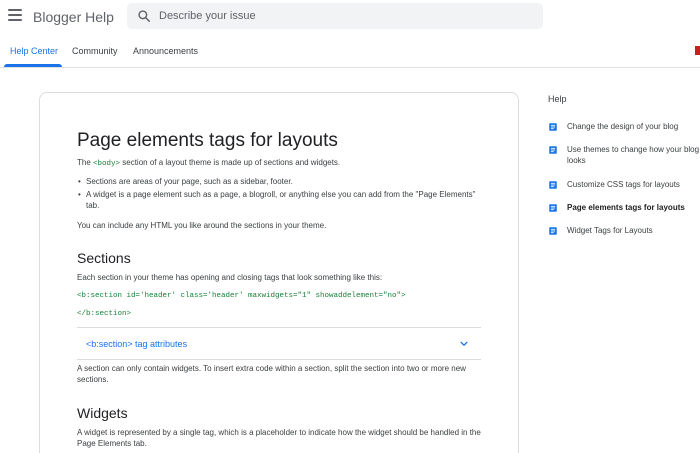  What do you see at coordinates (633, 184) in the screenshot?
I see `sidebar-item-label: Customize CSS tags for layouts` at bounding box center [633, 184].